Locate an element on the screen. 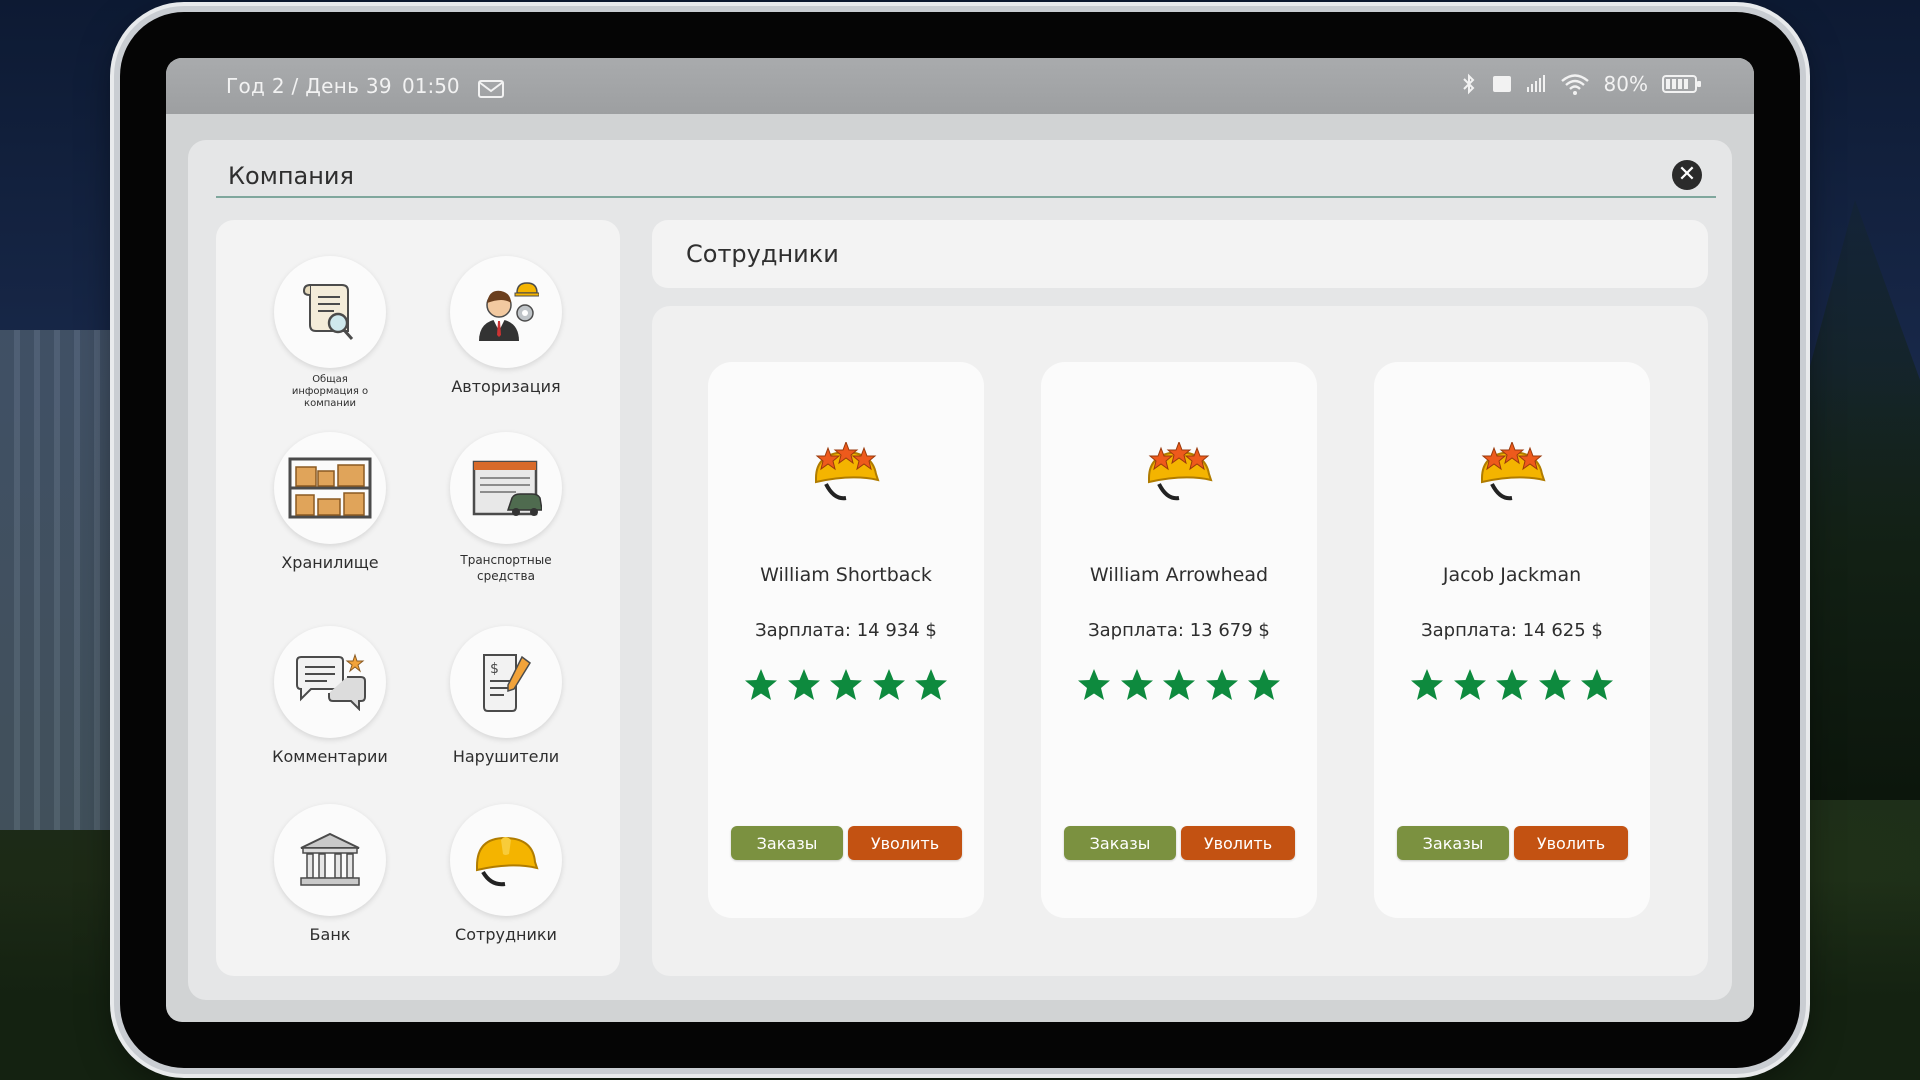 This screenshot has height=1080, width=1920. sidebar-item-authorization: Авторизация is located at coordinates (506, 326).